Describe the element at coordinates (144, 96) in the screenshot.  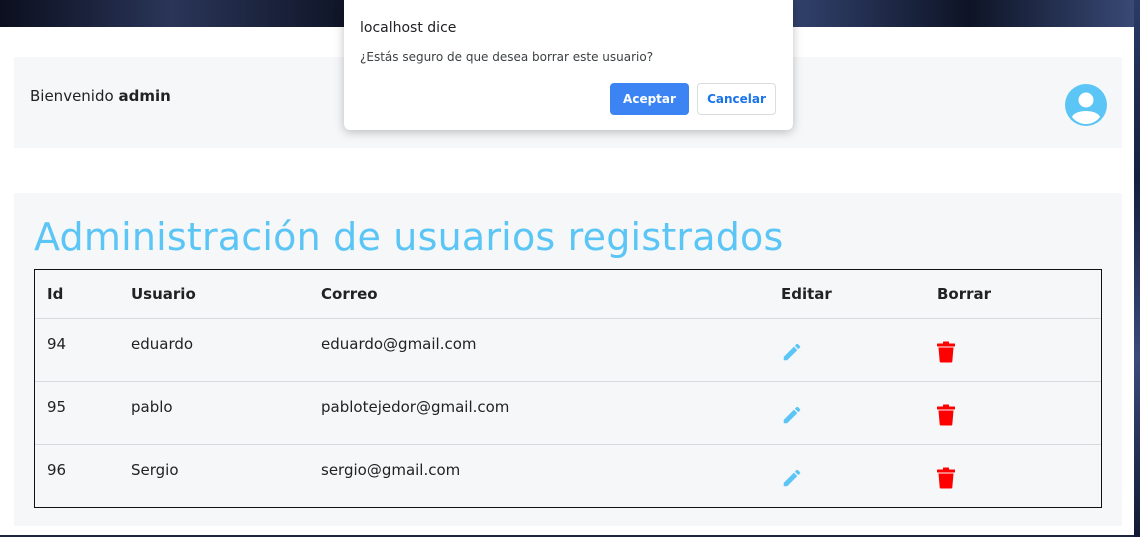
I see `welcome-username: admin` at that location.